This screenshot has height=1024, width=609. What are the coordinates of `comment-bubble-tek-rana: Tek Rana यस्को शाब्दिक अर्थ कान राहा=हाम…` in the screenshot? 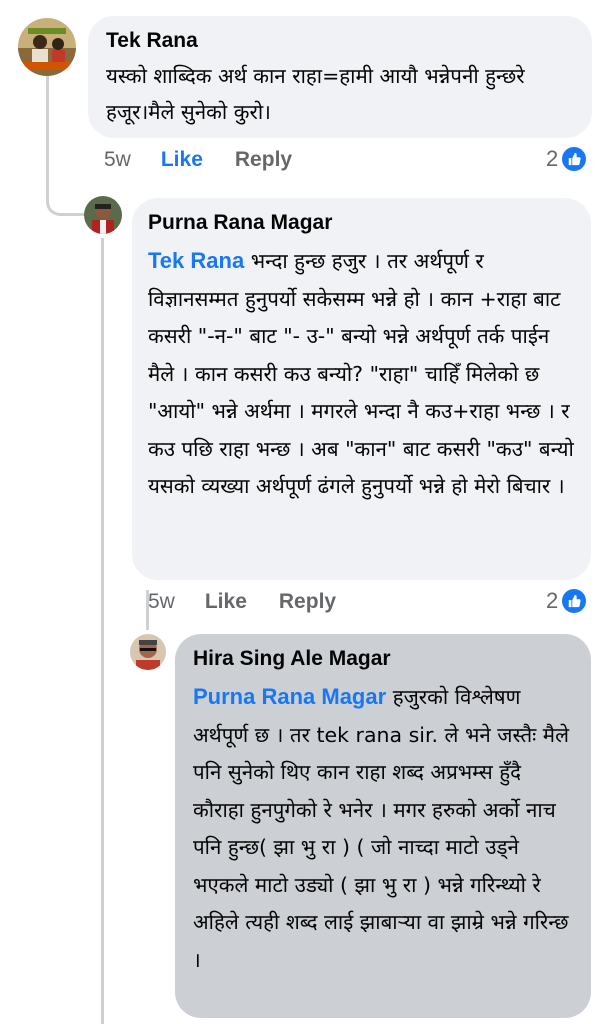 It's located at (340, 77).